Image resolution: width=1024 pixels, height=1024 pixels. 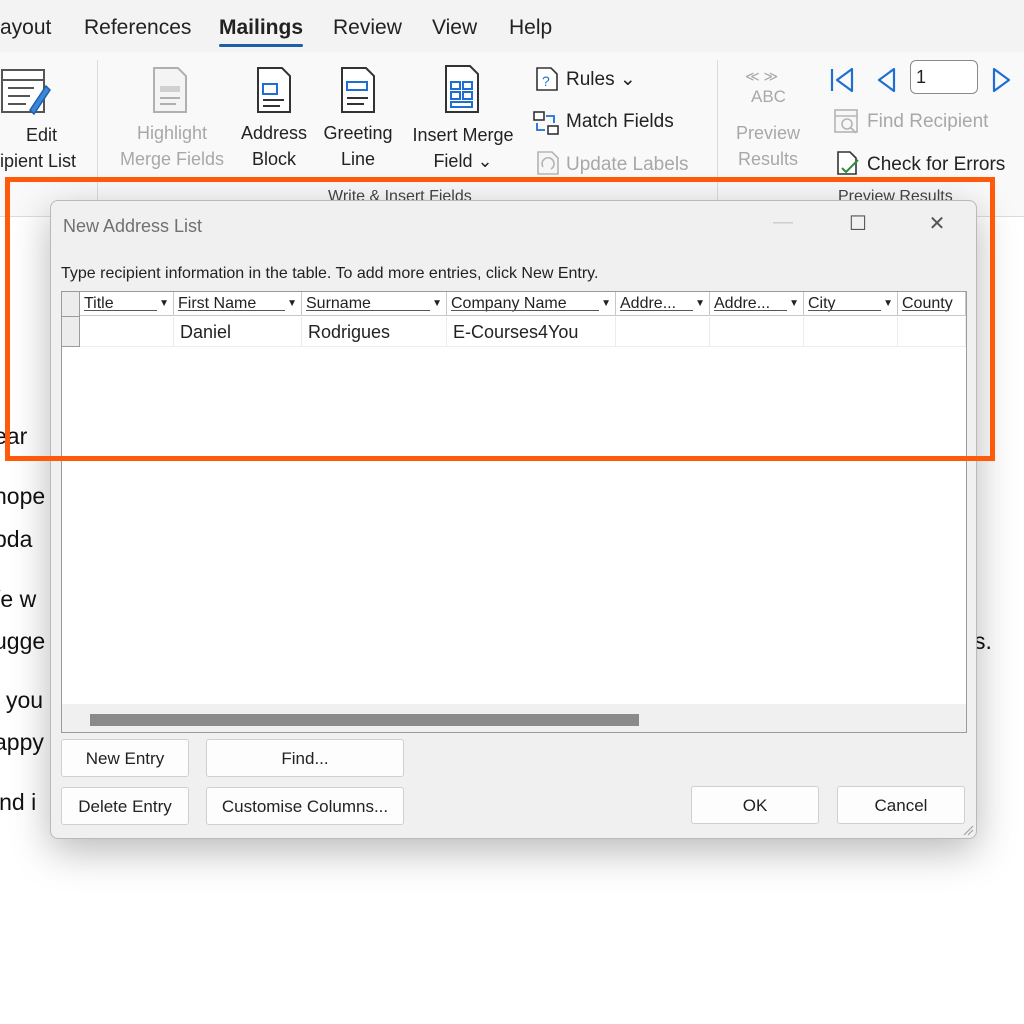 I want to click on insert-merge-field-icon, so click(x=462, y=89).